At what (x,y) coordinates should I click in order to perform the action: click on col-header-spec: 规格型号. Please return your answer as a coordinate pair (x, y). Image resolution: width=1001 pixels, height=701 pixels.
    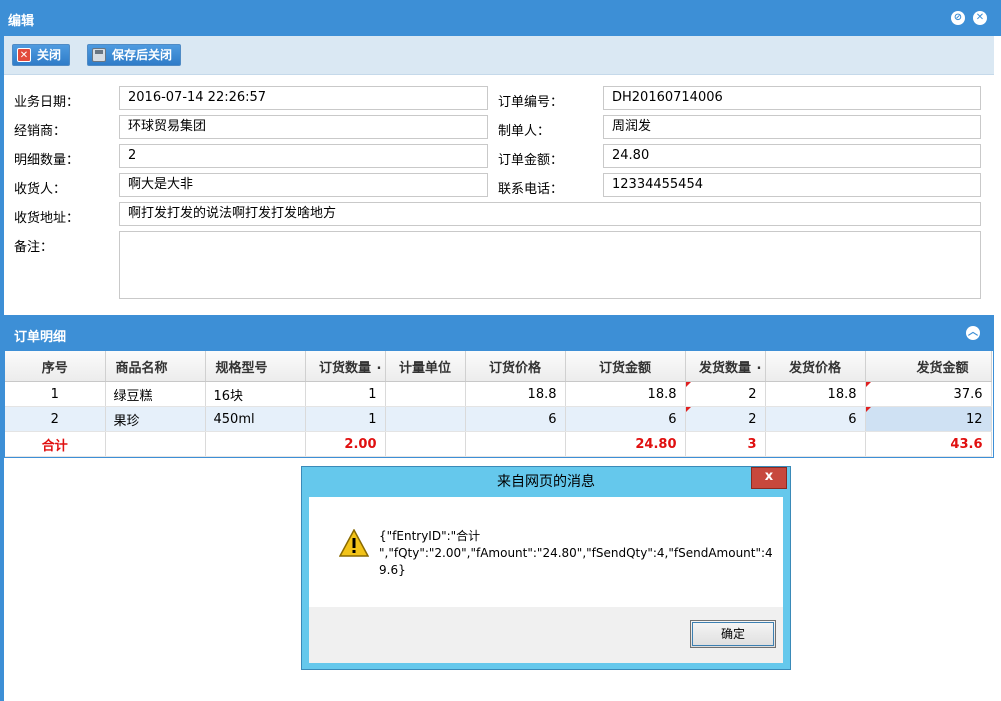
    Looking at the image, I should click on (255, 366).